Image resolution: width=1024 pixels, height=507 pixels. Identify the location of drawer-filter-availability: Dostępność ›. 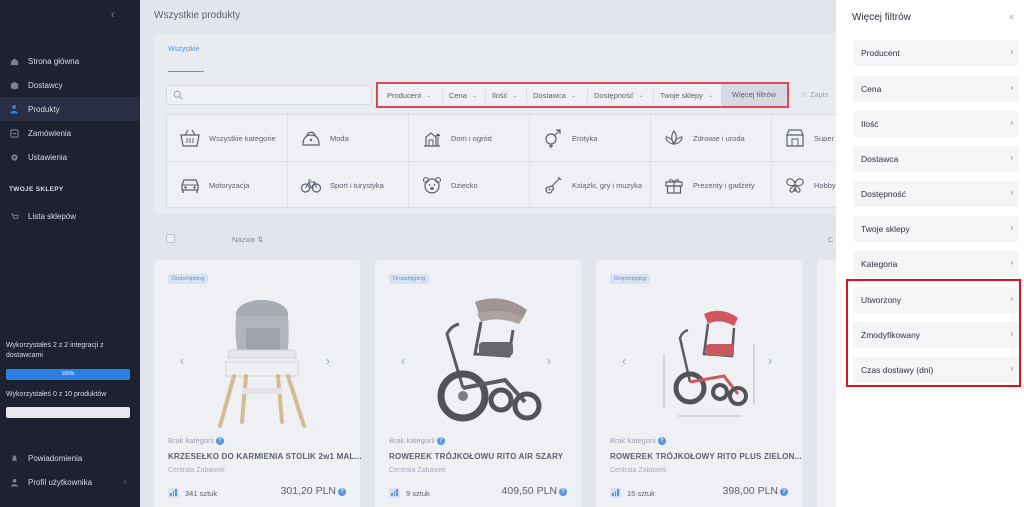
(936, 194).